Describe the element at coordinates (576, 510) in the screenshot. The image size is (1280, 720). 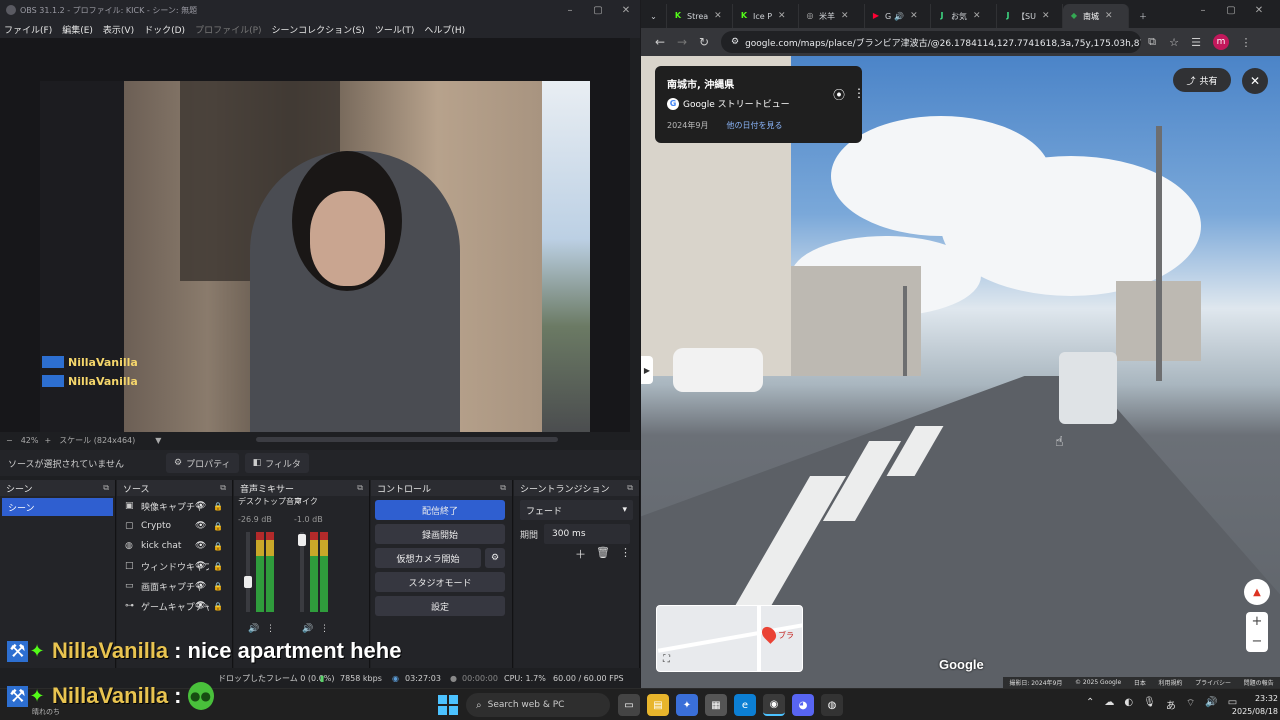
I see `transition-select: フェード ▾` at that location.